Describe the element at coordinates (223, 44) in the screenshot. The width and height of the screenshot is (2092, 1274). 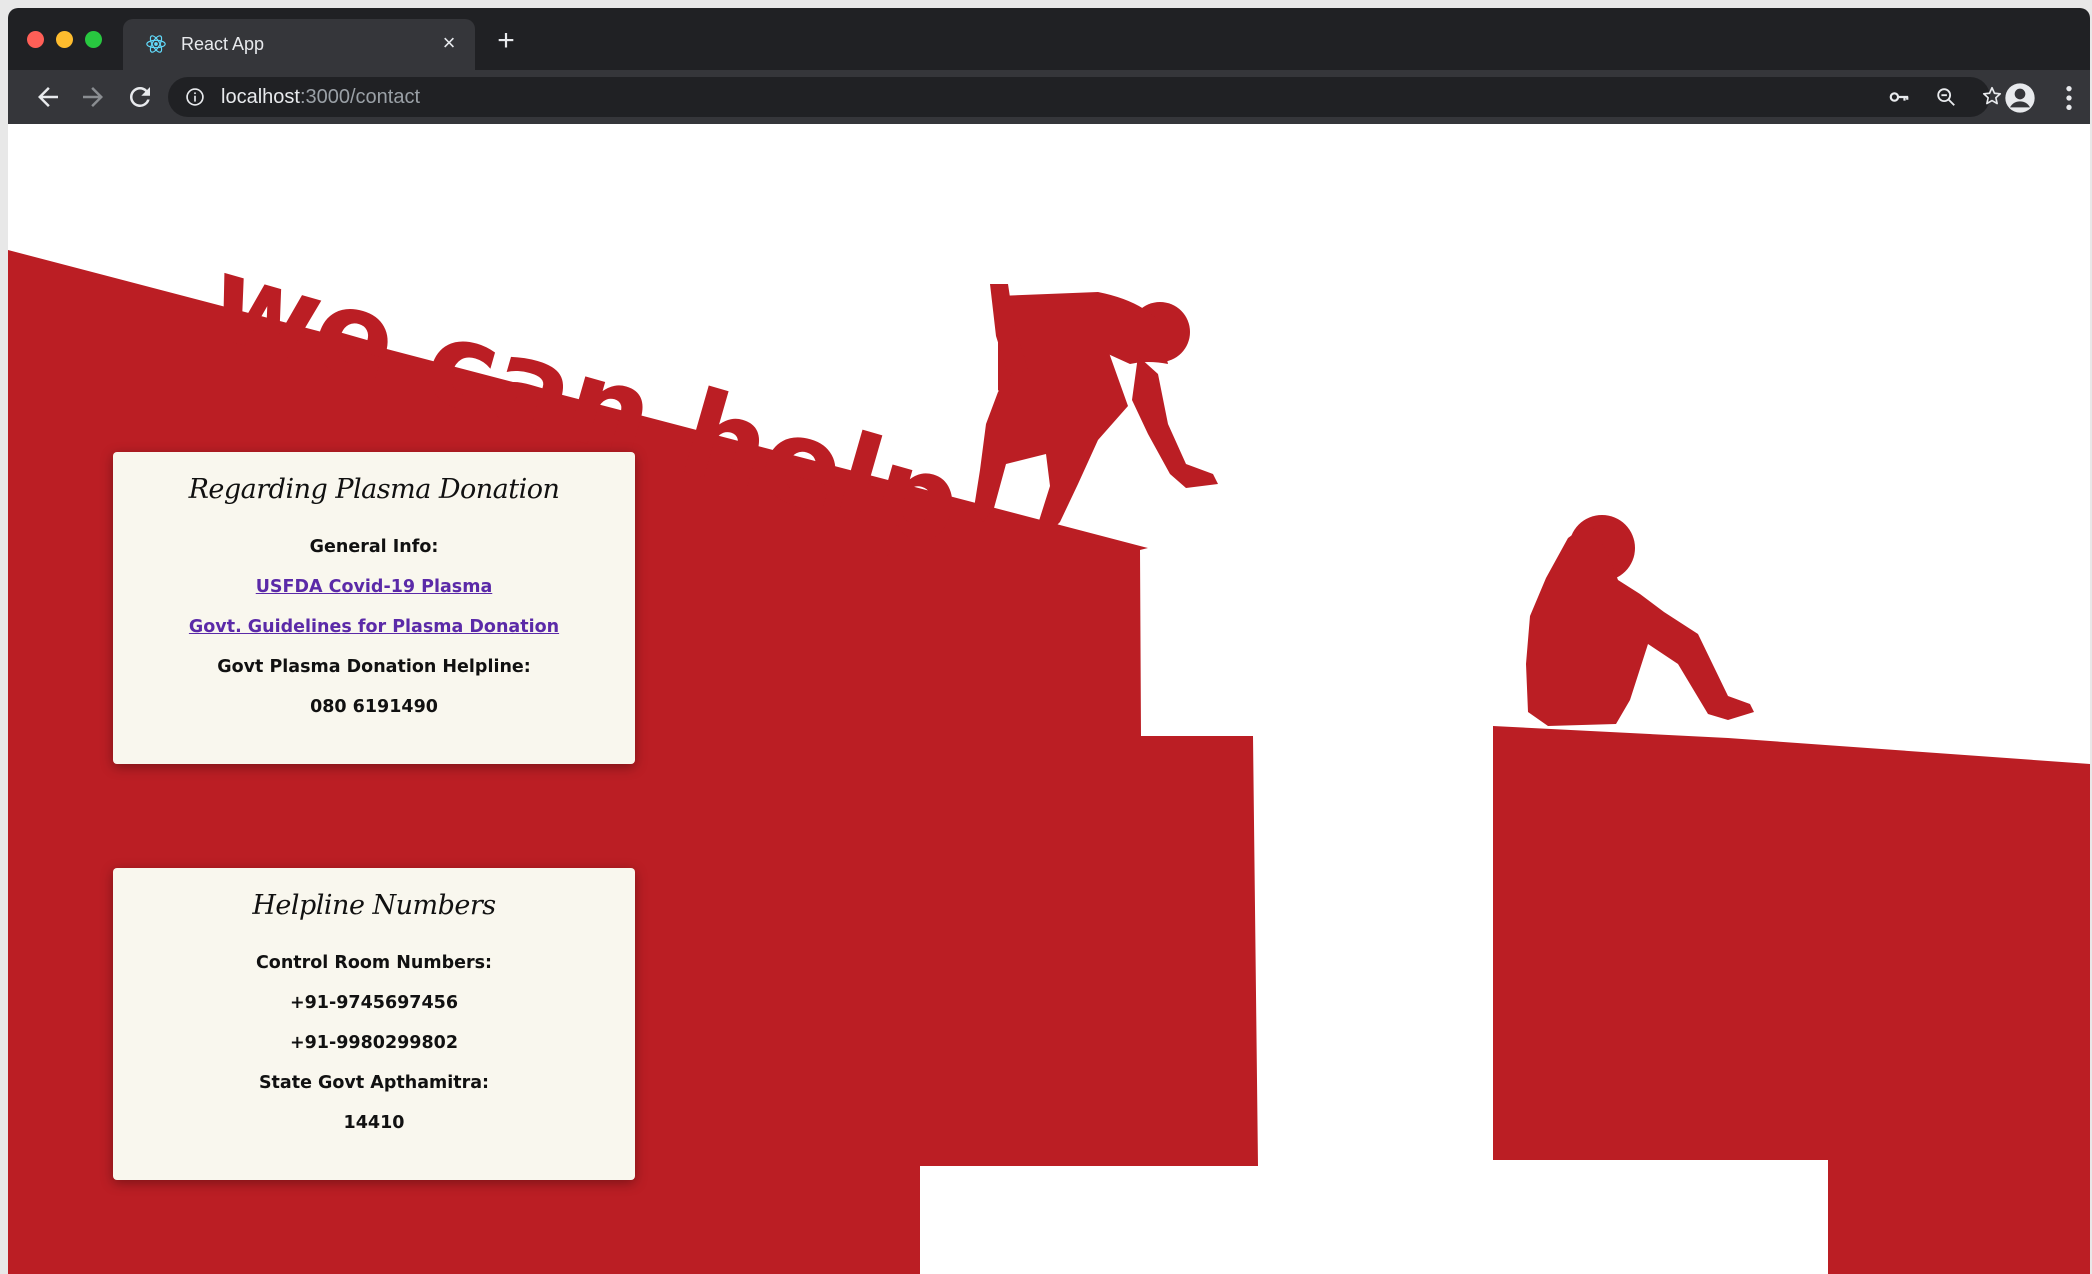
I see `tab-title: React App` at that location.